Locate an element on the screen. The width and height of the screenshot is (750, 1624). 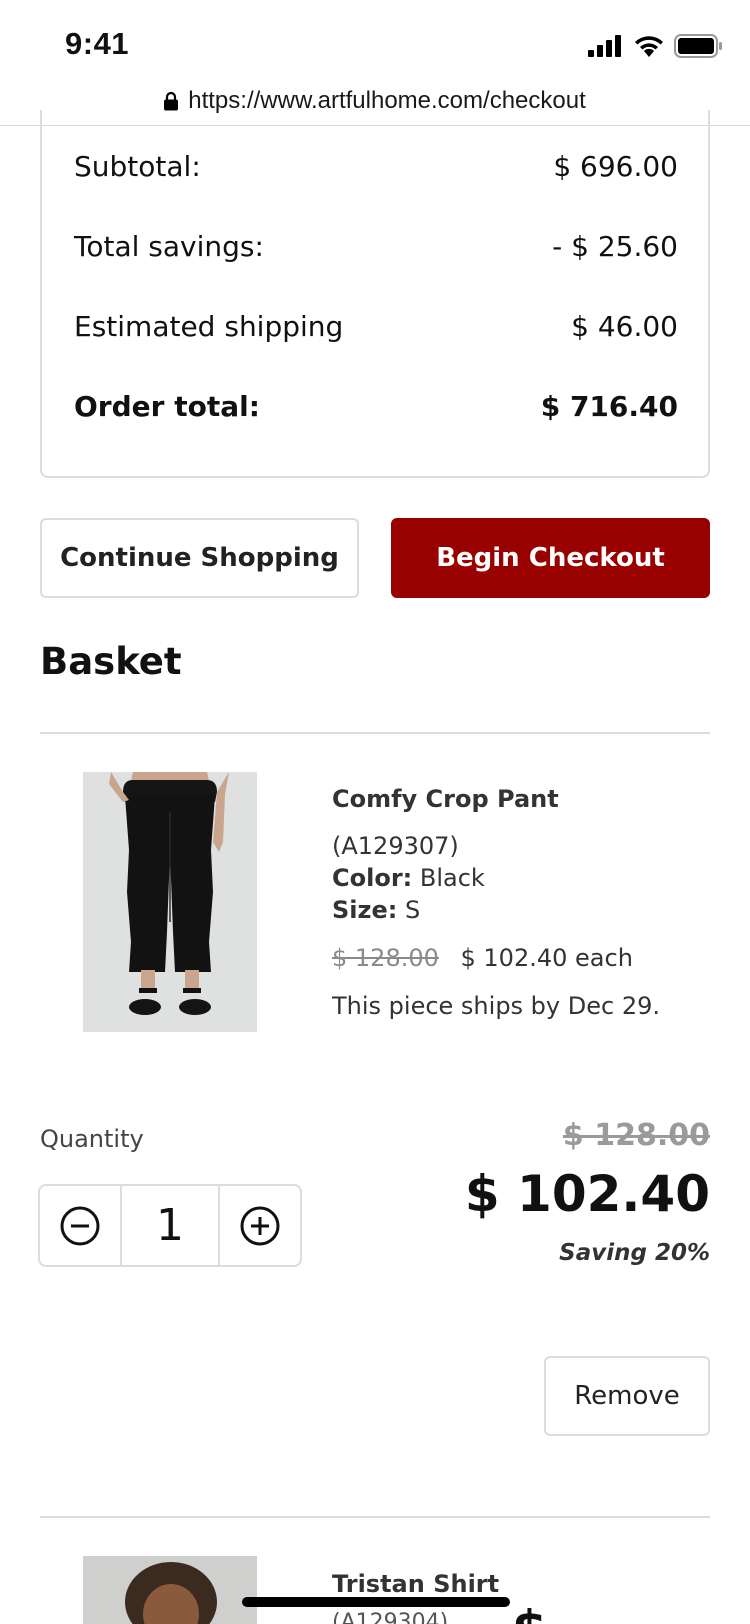
wifi-icon is located at coordinates (649, 46).